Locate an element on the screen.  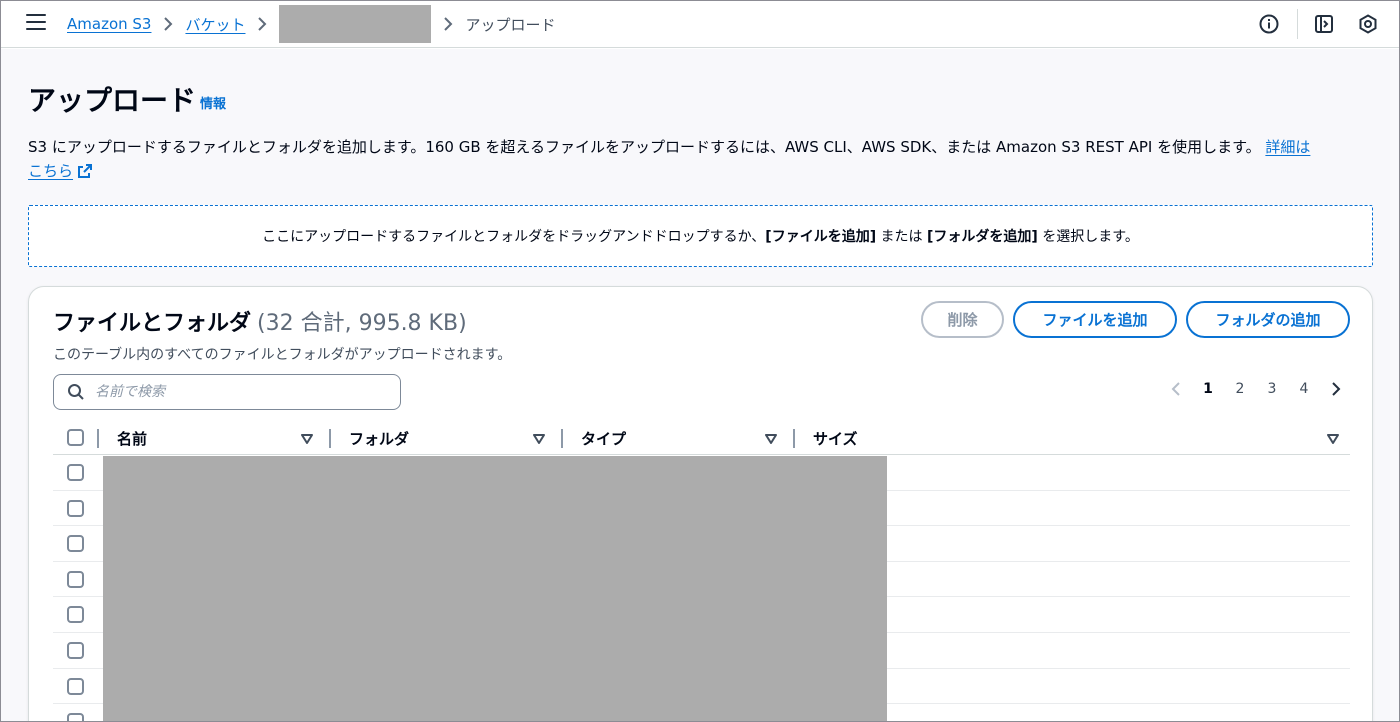
panel-title-text: ファイルとフォルダ is located at coordinates (152, 323).